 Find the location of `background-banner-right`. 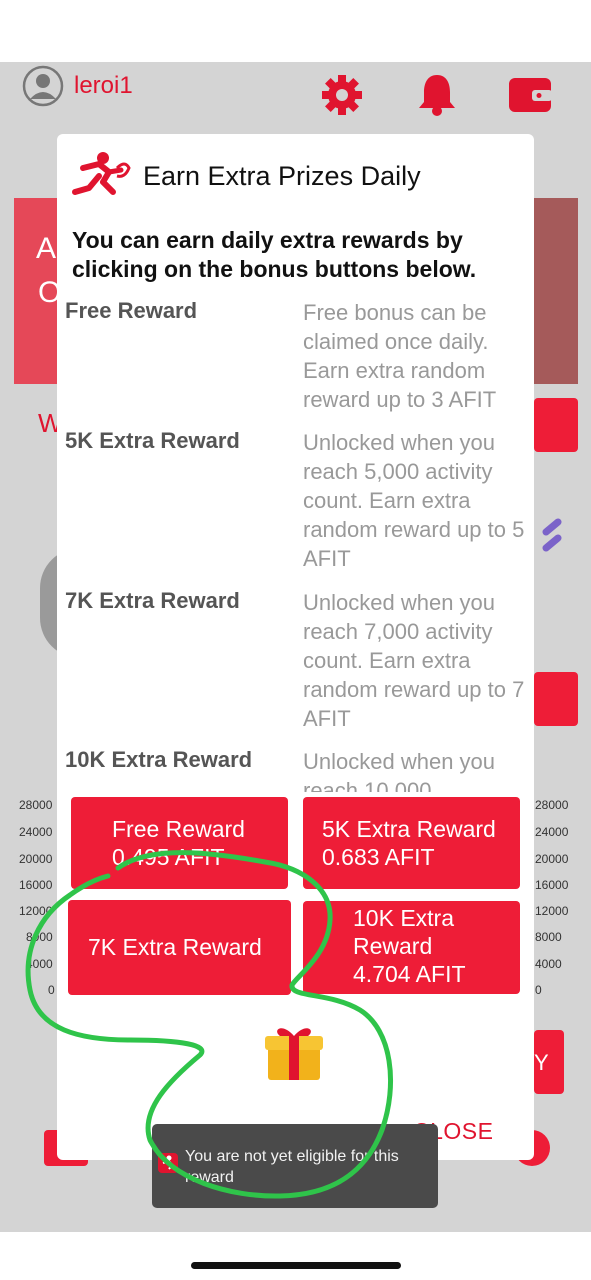

background-banner-right is located at coordinates (556, 291).